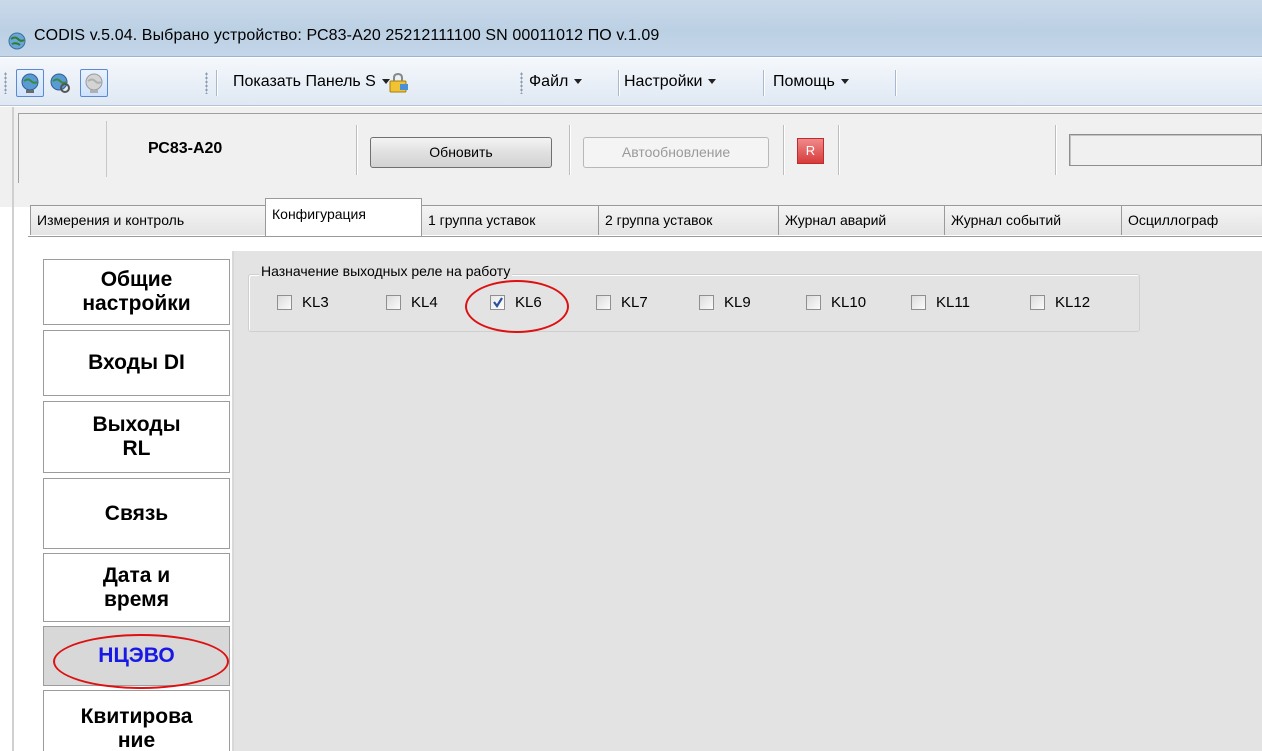 The height and width of the screenshot is (751, 1262). I want to click on relay-label: KL10, so click(849, 302).